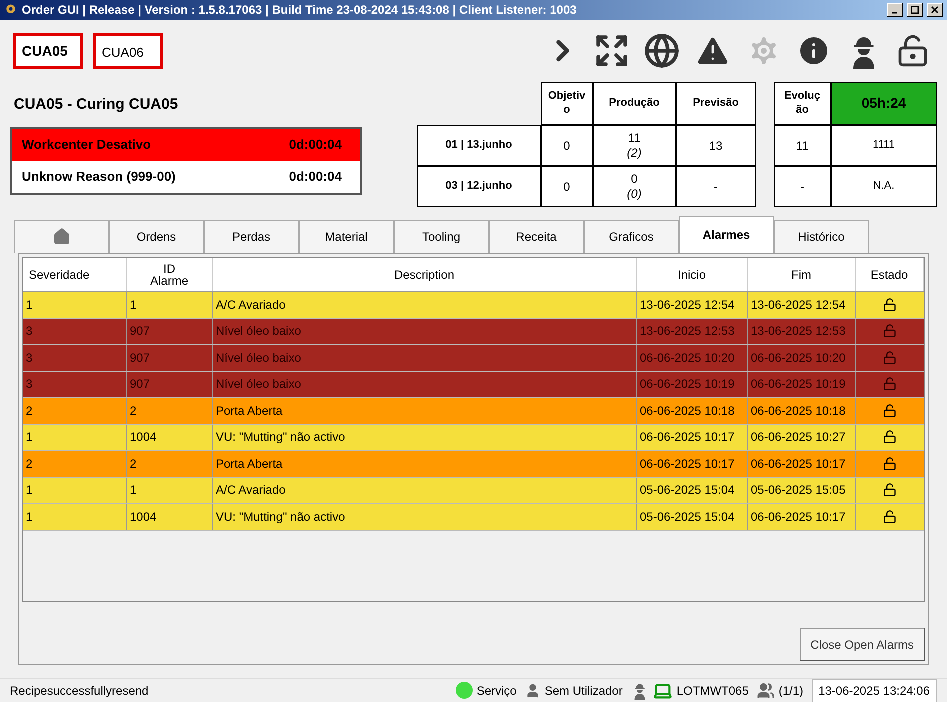  I want to click on start-time: 06-06-2025 10:18, so click(687, 411).